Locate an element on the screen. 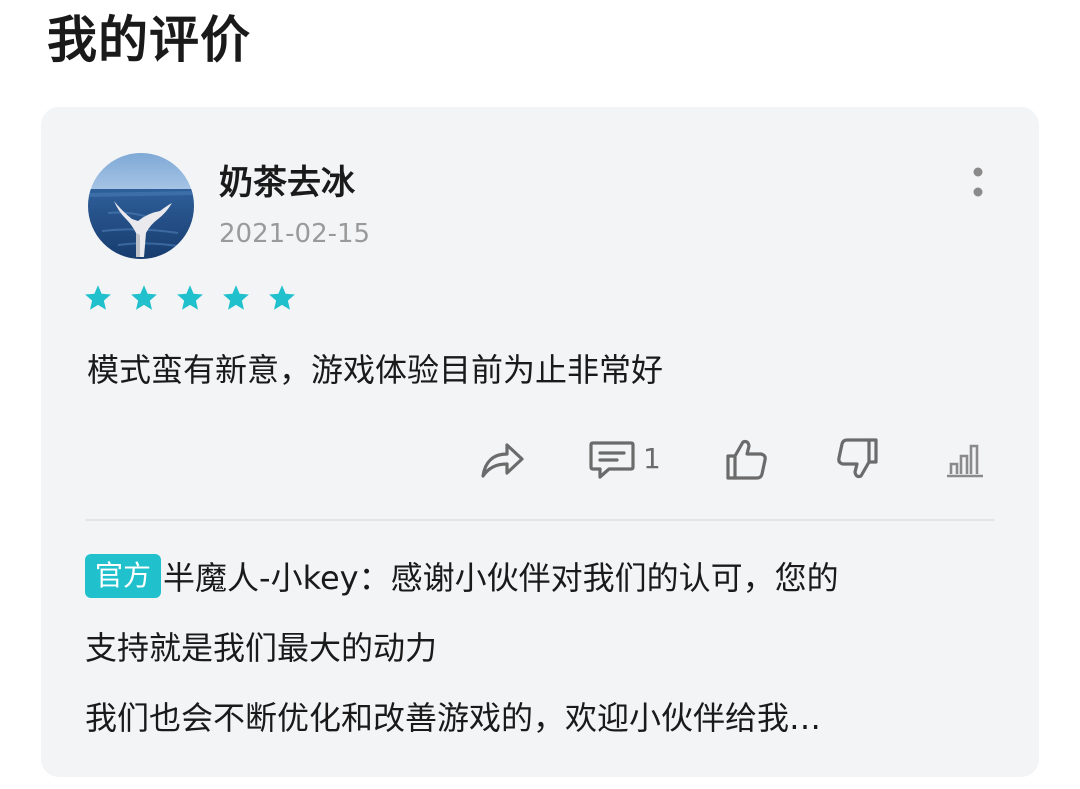 The image size is (1080, 789). thumbs-up-icon is located at coordinates (746, 459).